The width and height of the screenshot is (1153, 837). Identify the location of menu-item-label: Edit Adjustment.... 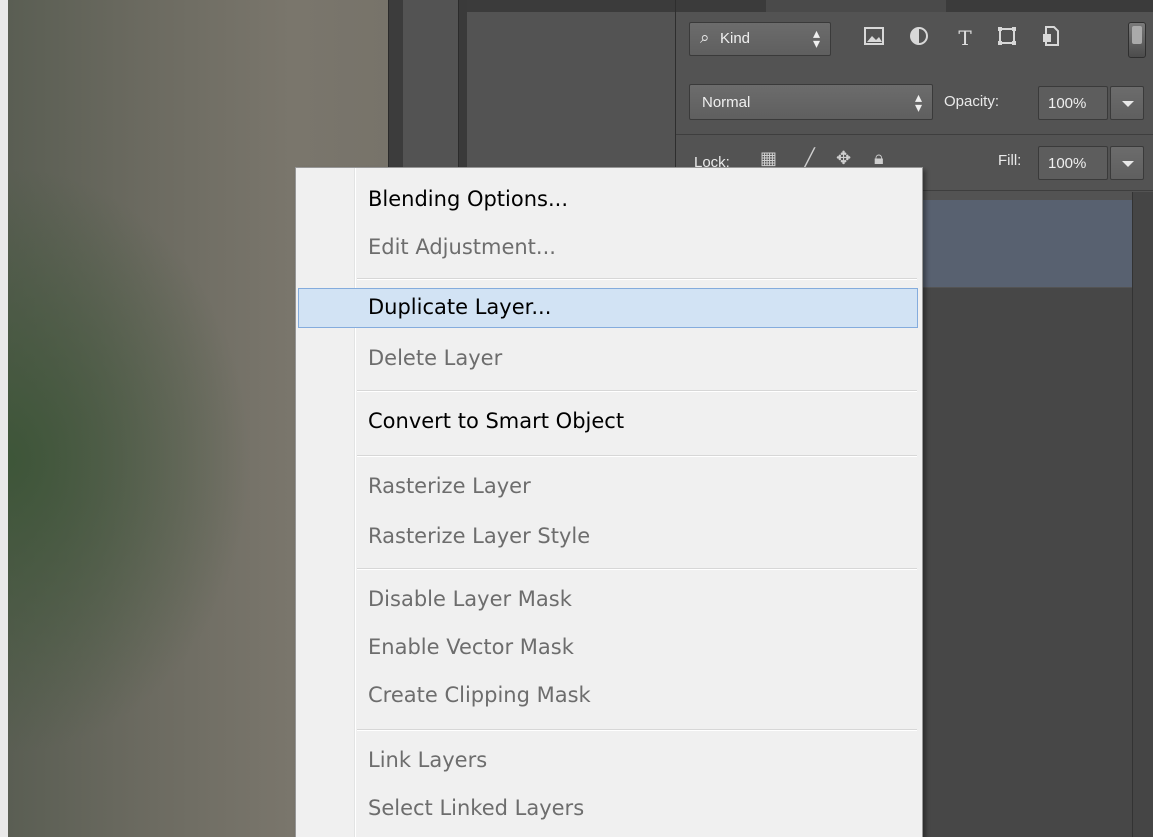
(462, 247).